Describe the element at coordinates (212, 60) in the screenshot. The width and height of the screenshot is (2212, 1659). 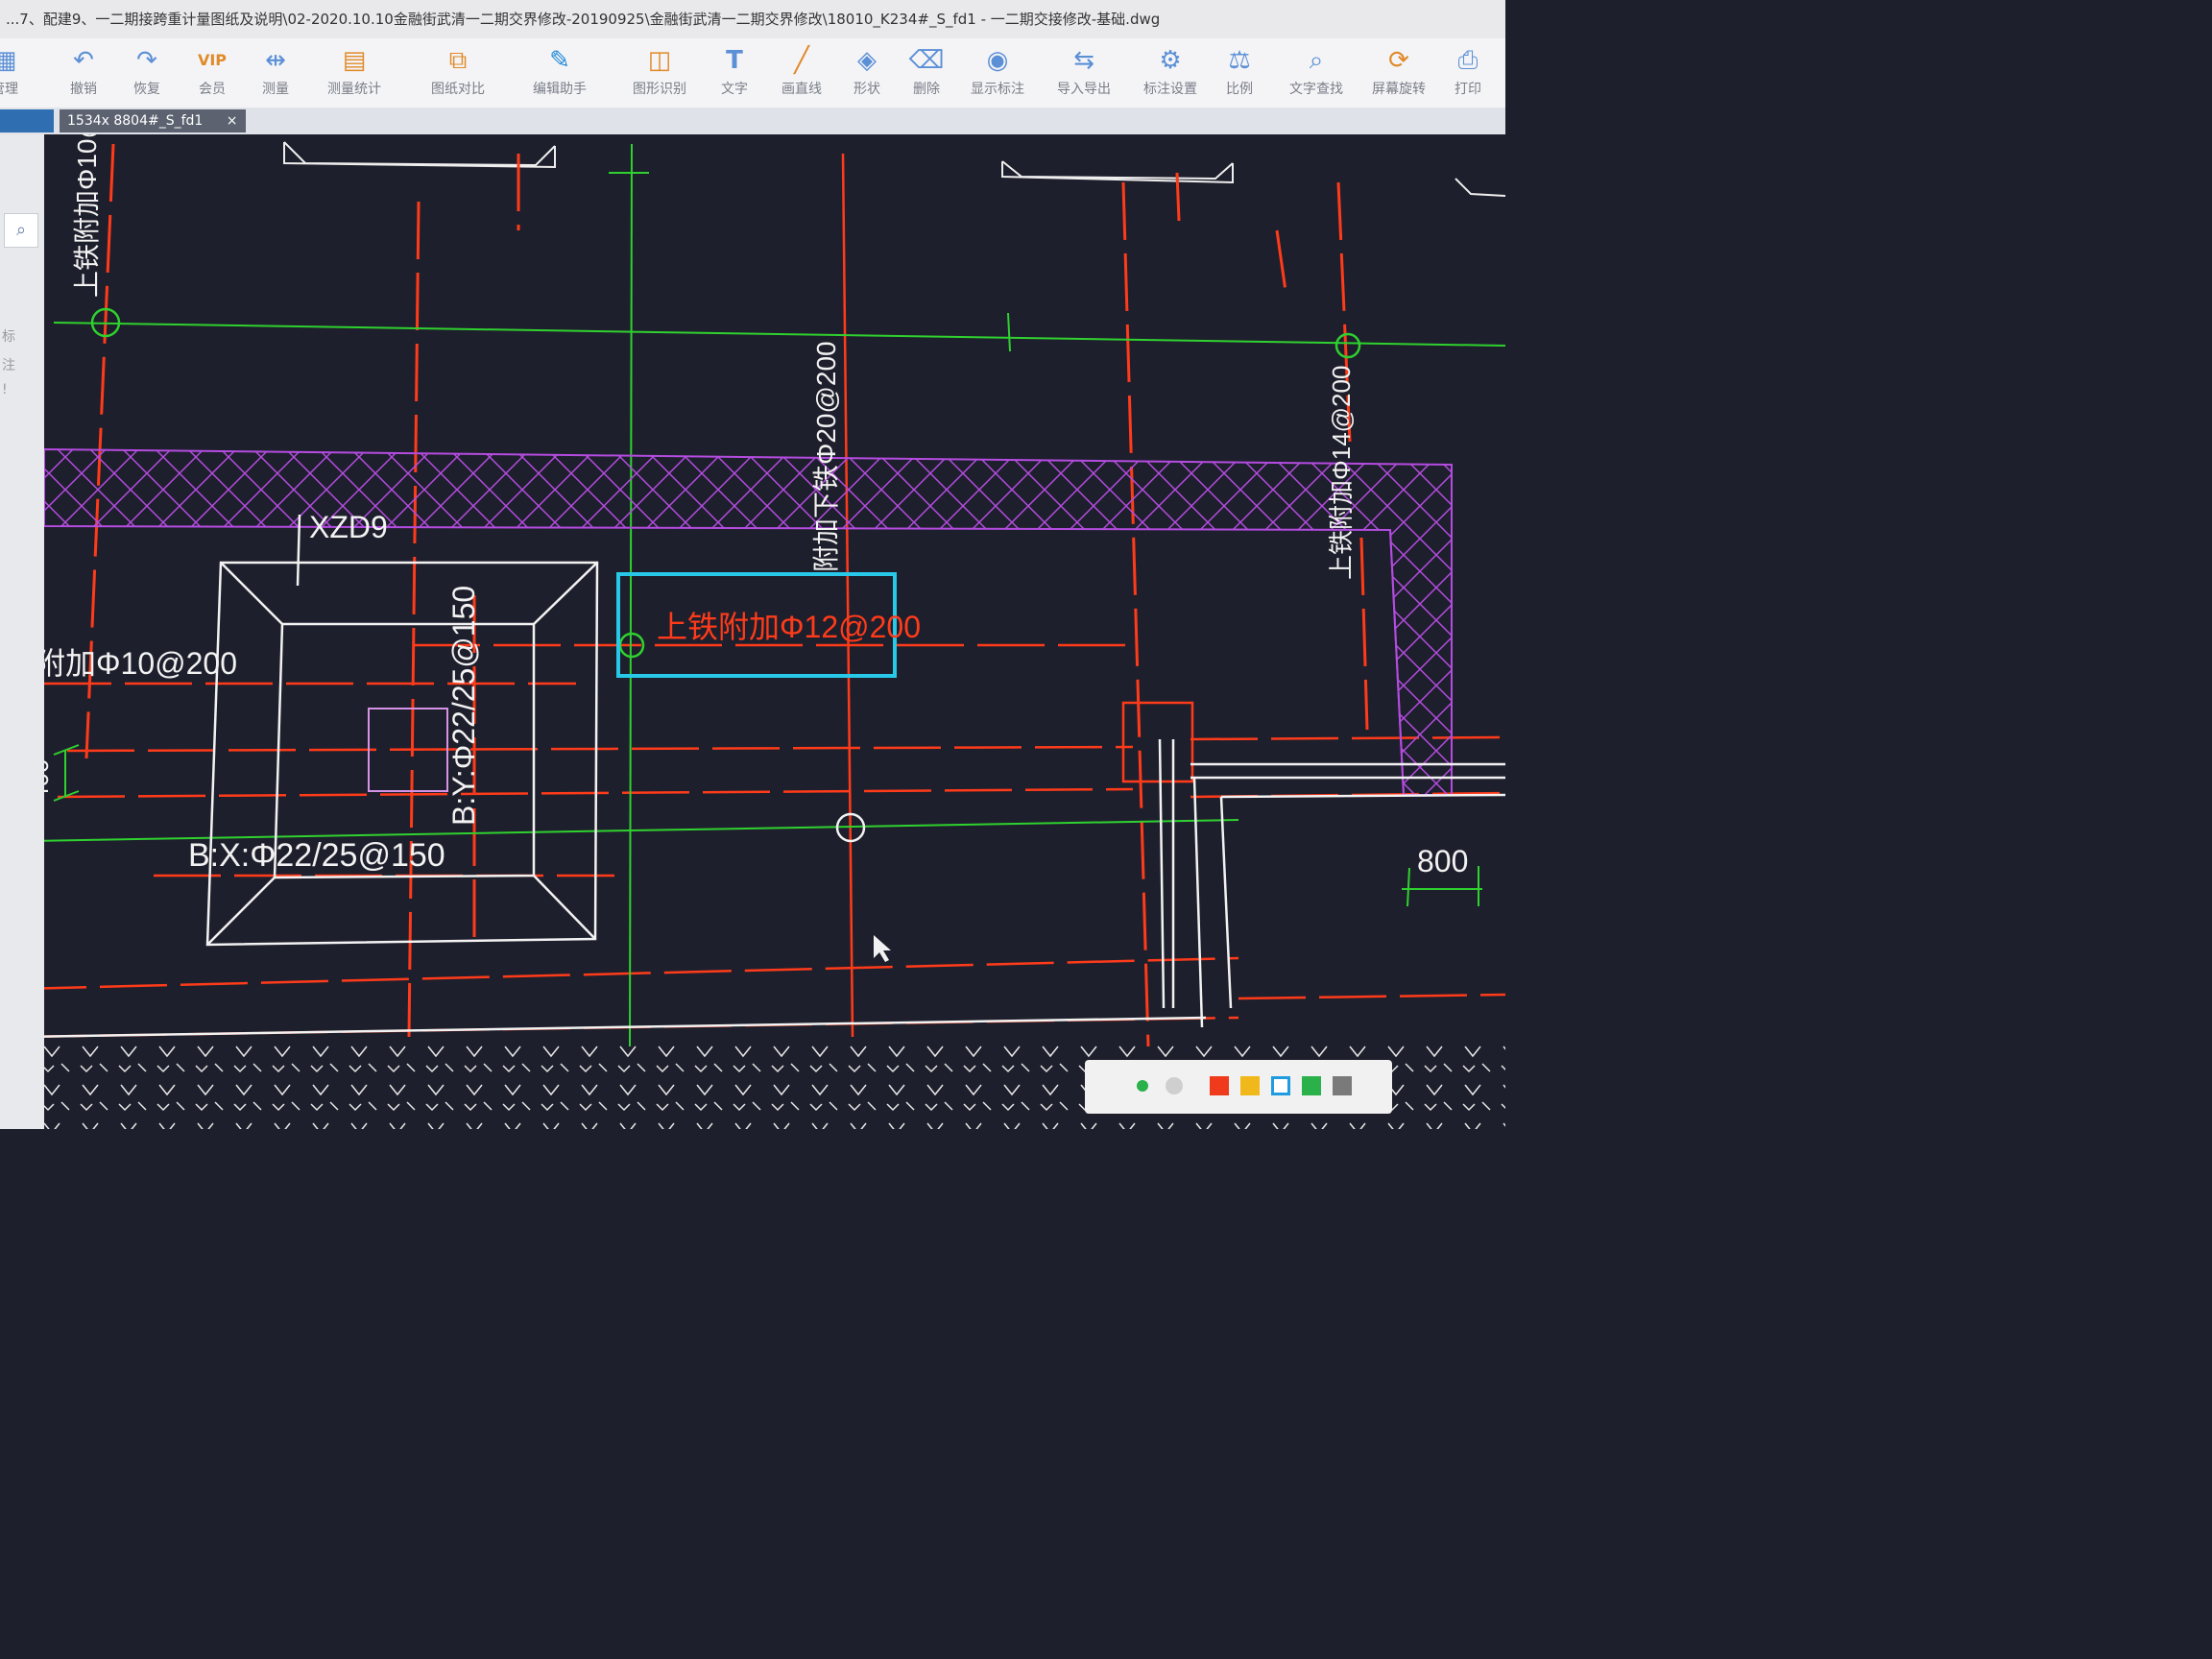
I see `vip-icon: VIP` at that location.